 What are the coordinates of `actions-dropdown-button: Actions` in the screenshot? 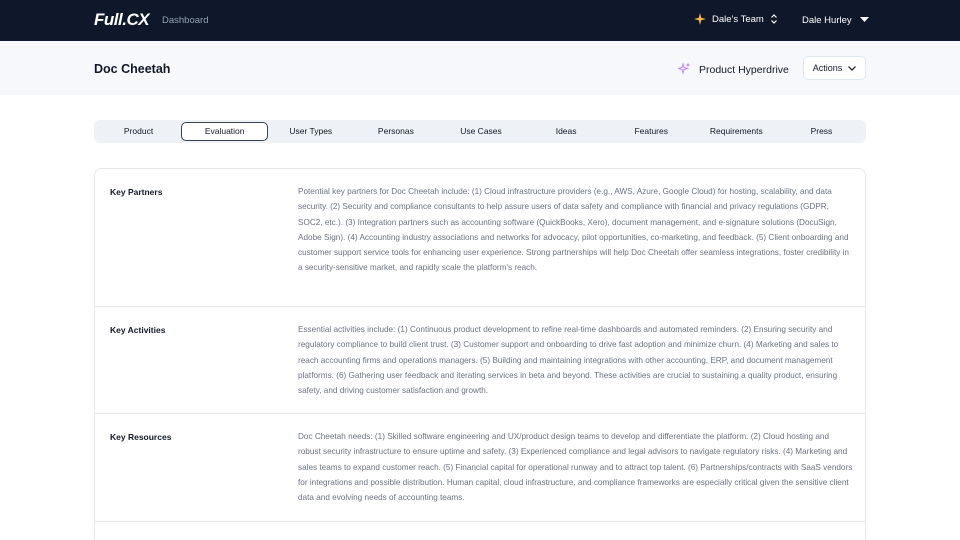 It's located at (834, 68).